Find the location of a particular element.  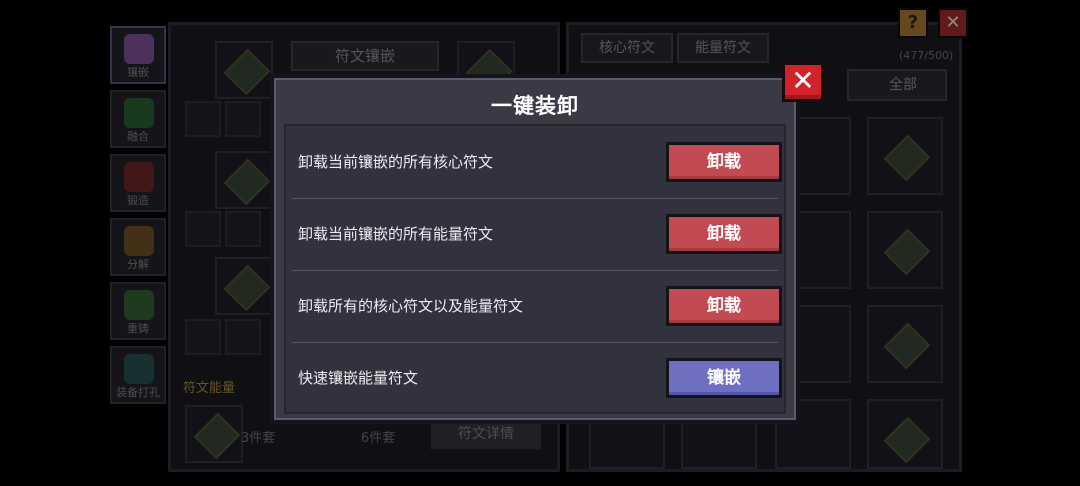

unload-energy-runes-button: 卸载 is located at coordinates (724, 234).